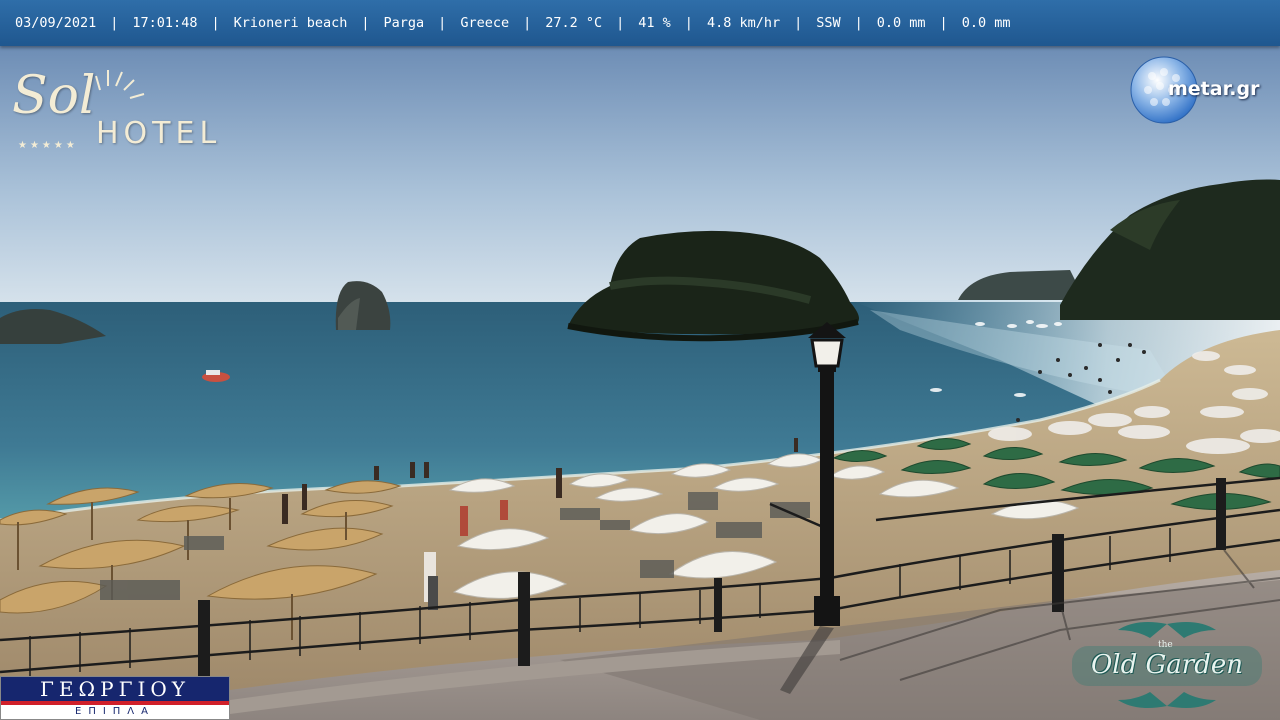 This screenshot has width=1280, height=720. What do you see at coordinates (828, 23) in the screenshot?
I see `wind-direction-text: SSW` at bounding box center [828, 23].